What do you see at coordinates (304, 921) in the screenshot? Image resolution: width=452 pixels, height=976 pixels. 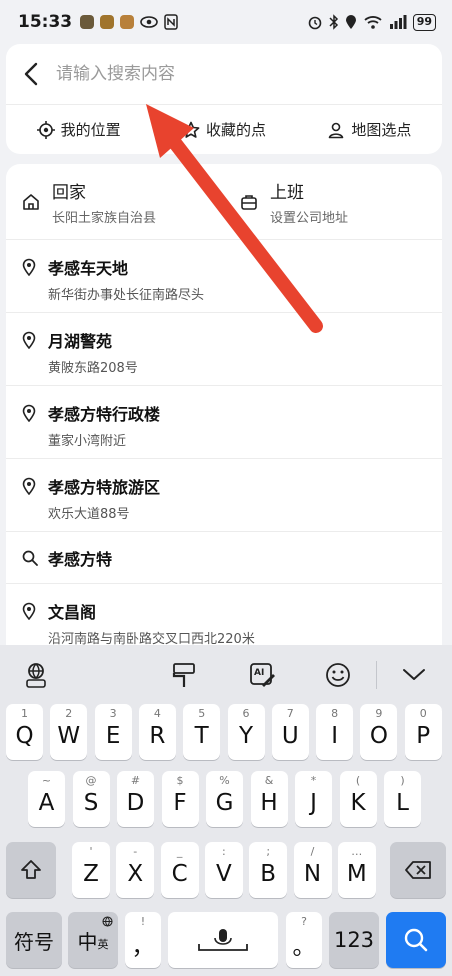 I see `period-key-sublabel: ?` at bounding box center [304, 921].